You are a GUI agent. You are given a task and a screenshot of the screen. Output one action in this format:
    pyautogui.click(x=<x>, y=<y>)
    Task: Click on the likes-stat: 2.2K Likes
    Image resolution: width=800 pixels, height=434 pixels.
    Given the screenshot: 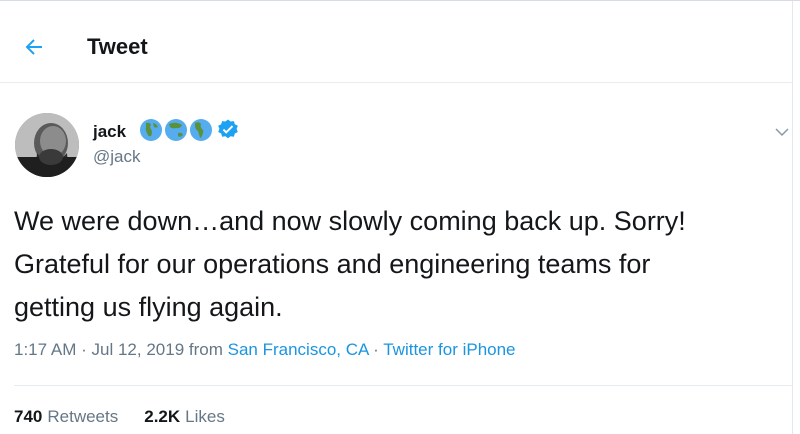 What is the action you would take?
    pyautogui.click(x=184, y=417)
    